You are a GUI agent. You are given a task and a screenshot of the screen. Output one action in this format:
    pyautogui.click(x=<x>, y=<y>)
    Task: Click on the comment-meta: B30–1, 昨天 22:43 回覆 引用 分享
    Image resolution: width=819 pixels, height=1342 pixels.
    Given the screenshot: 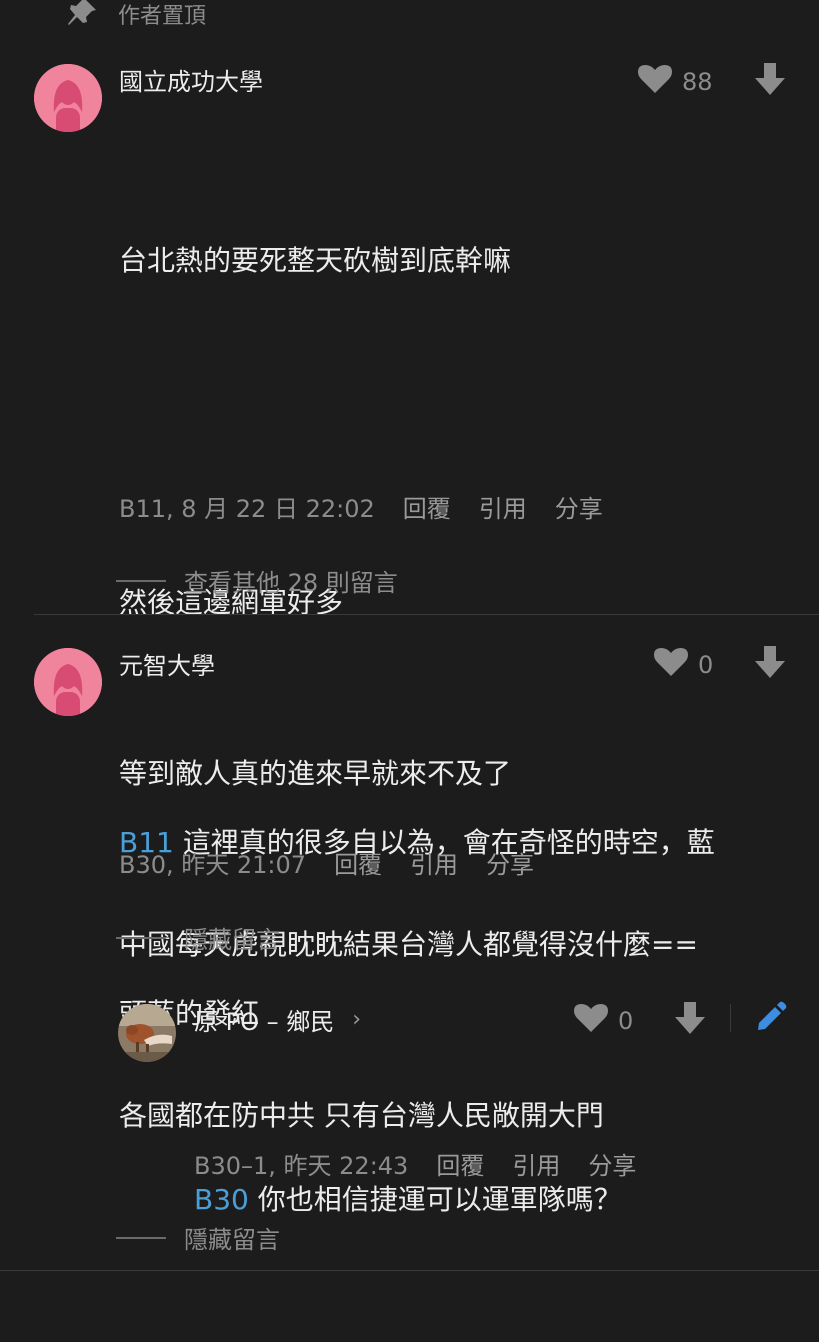 What is the action you would take?
    pyautogui.click(x=429, y=1163)
    